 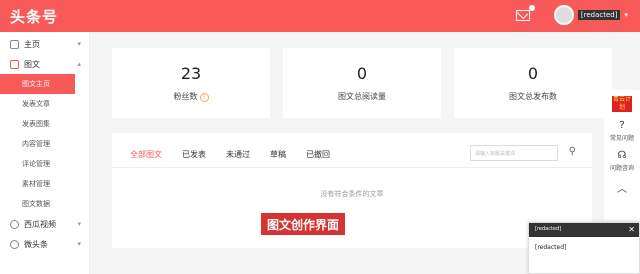 What do you see at coordinates (525, 12) in the screenshot?
I see `mail-icon` at bounding box center [525, 12].